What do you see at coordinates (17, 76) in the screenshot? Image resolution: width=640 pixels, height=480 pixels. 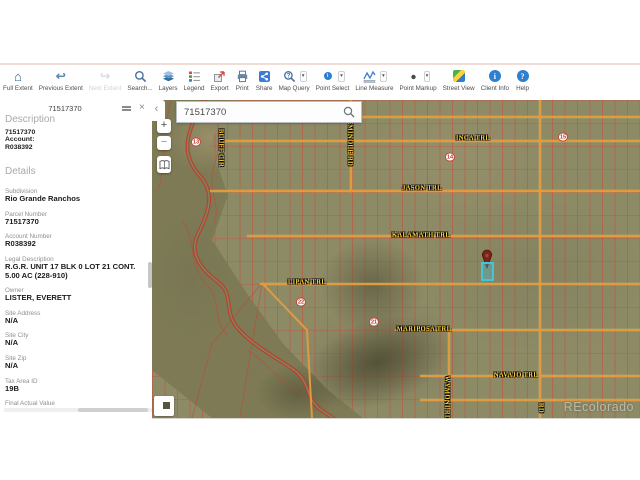 I see `home-icon: ⌂` at bounding box center [17, 76].